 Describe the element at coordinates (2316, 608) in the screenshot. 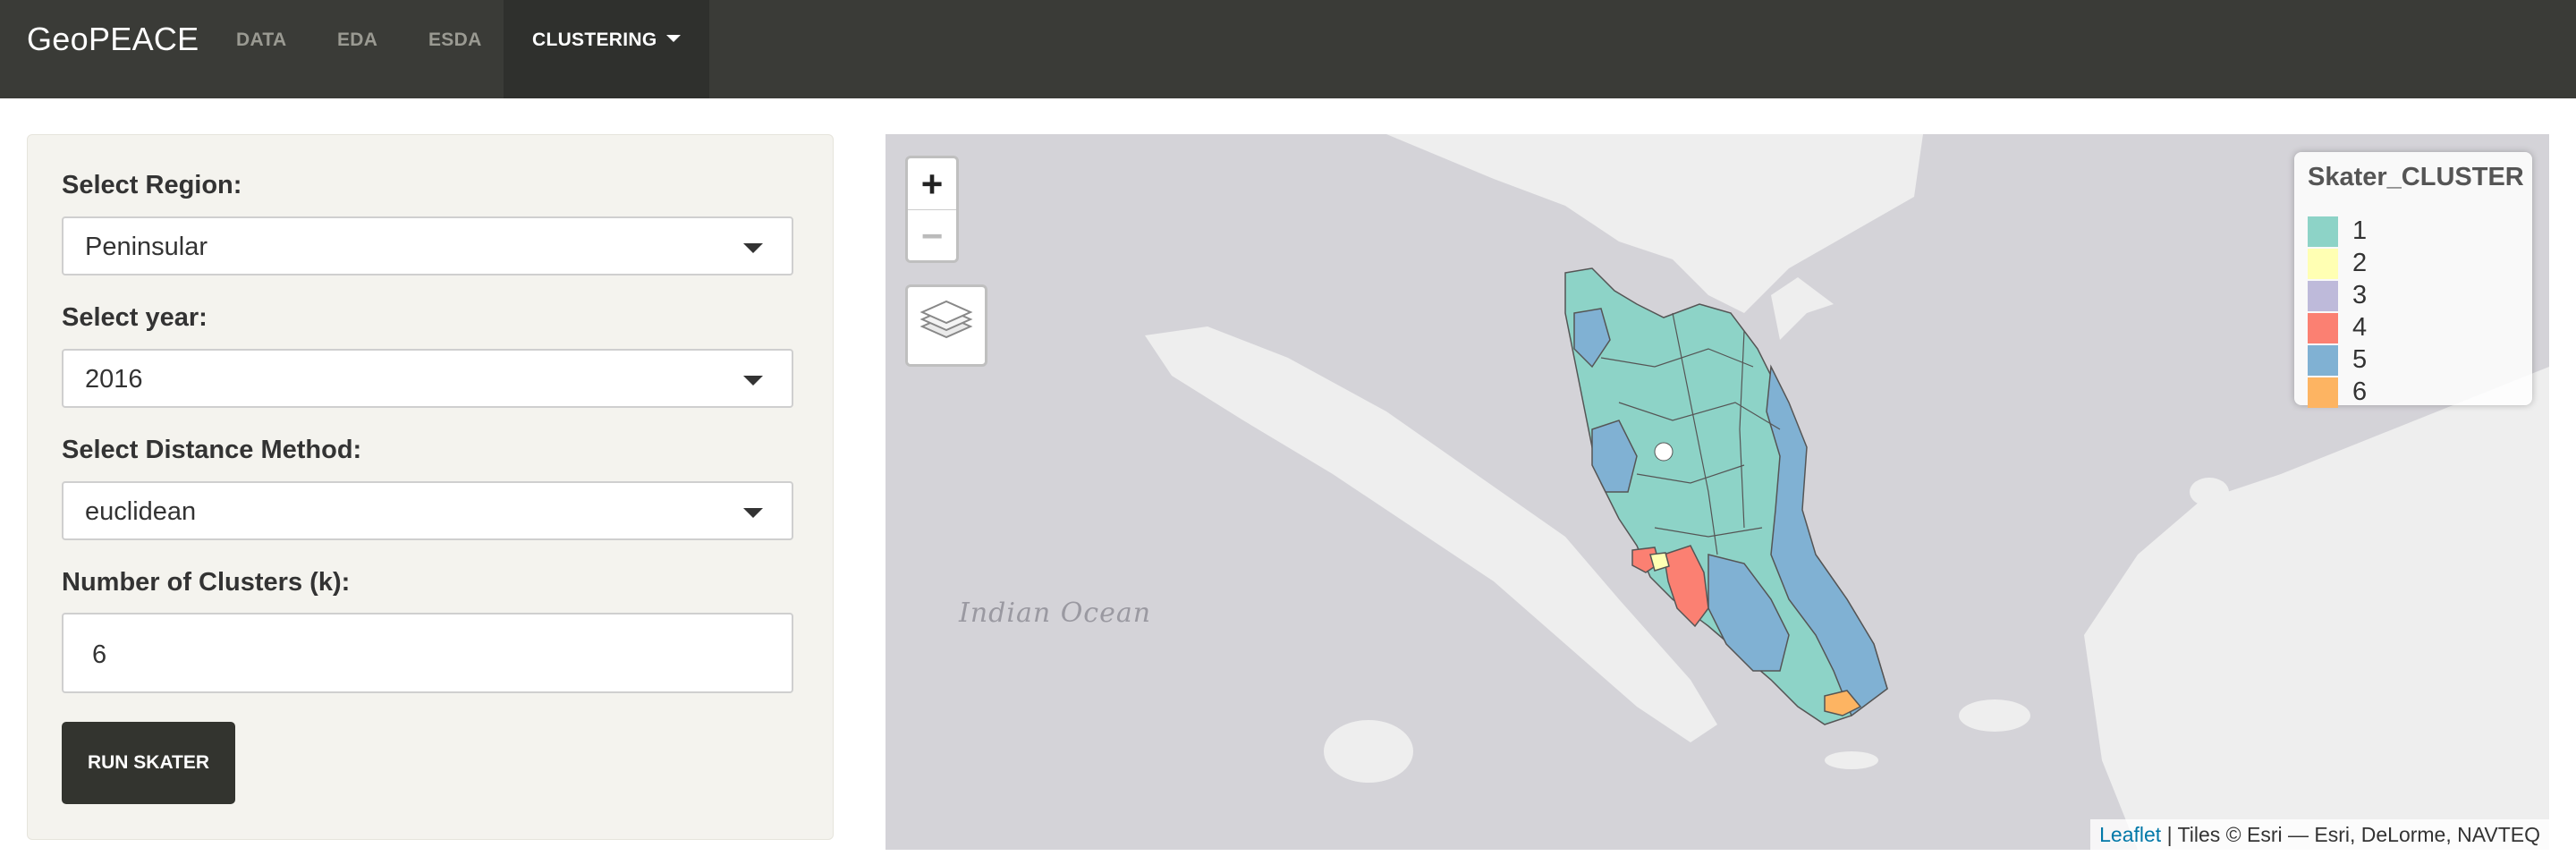

I see `borneo-landmass` at that location.